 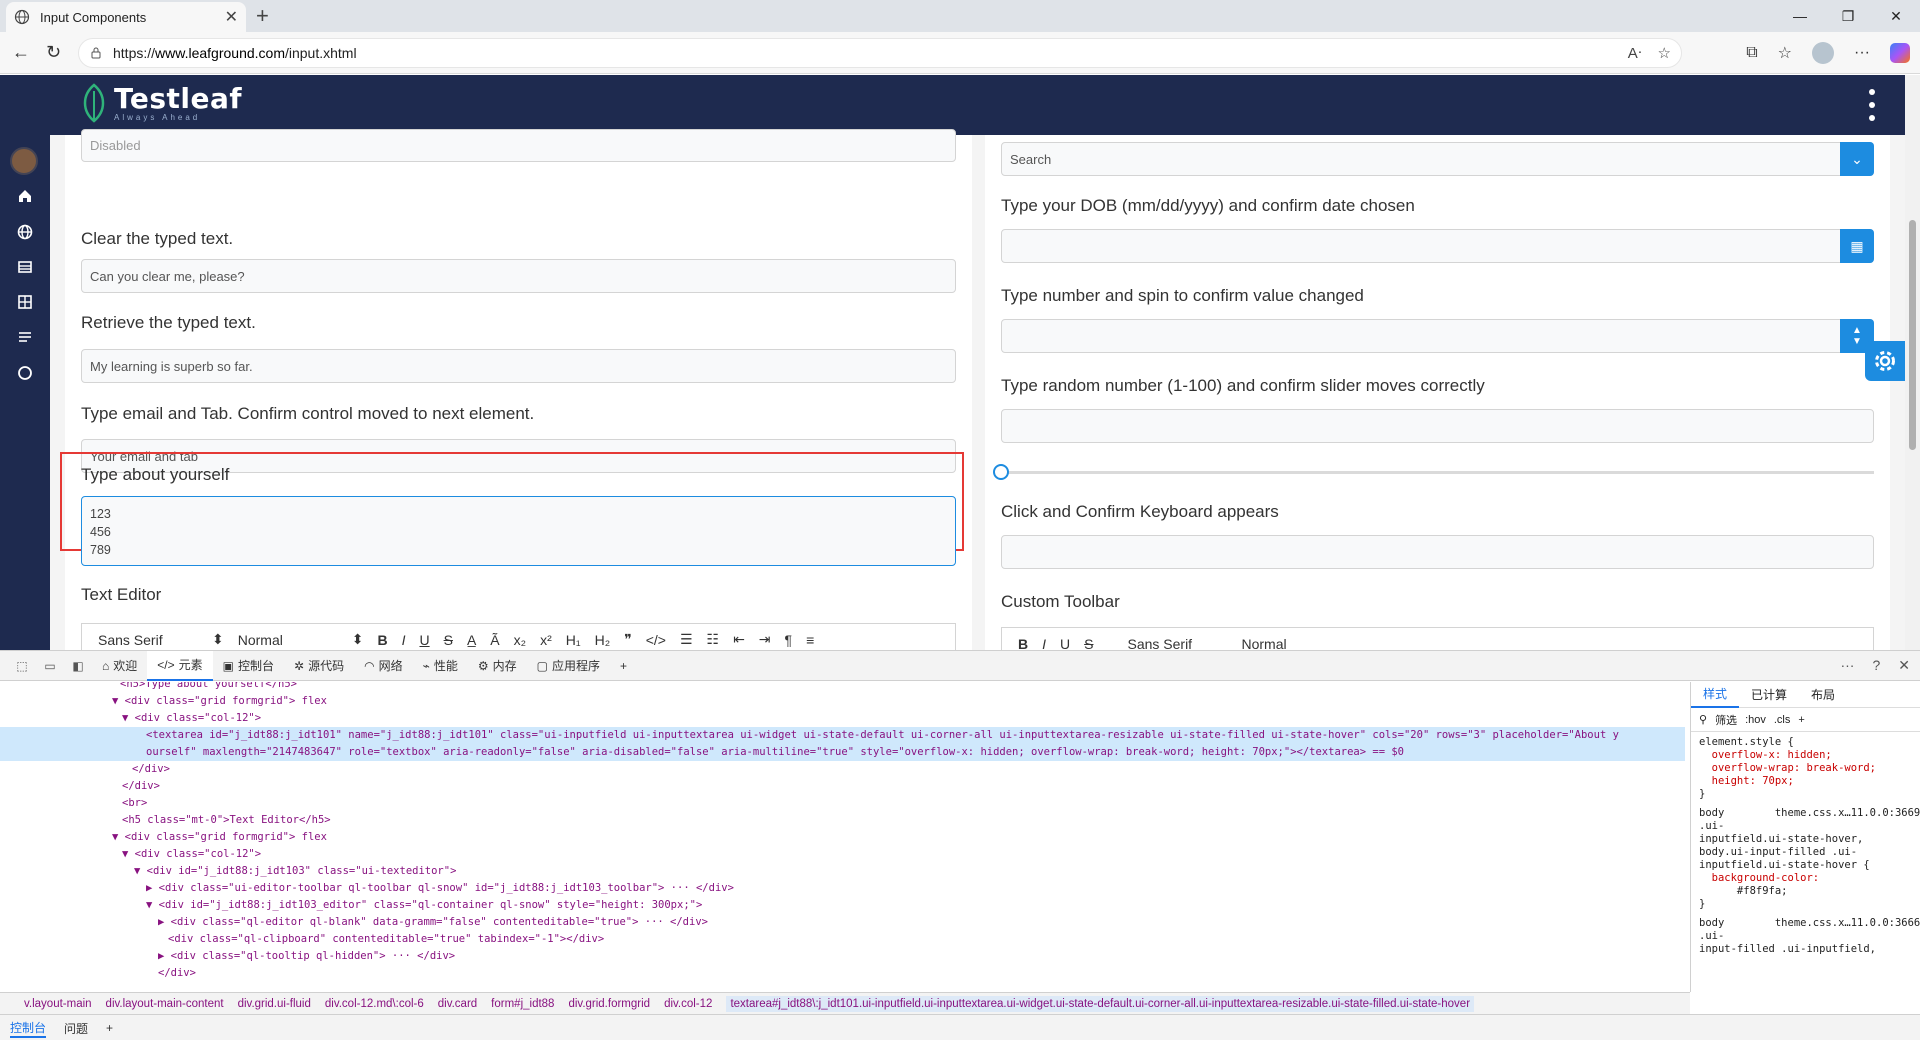 I want to click on tab-network: ◠ 网络, so click(x=383, y=666).